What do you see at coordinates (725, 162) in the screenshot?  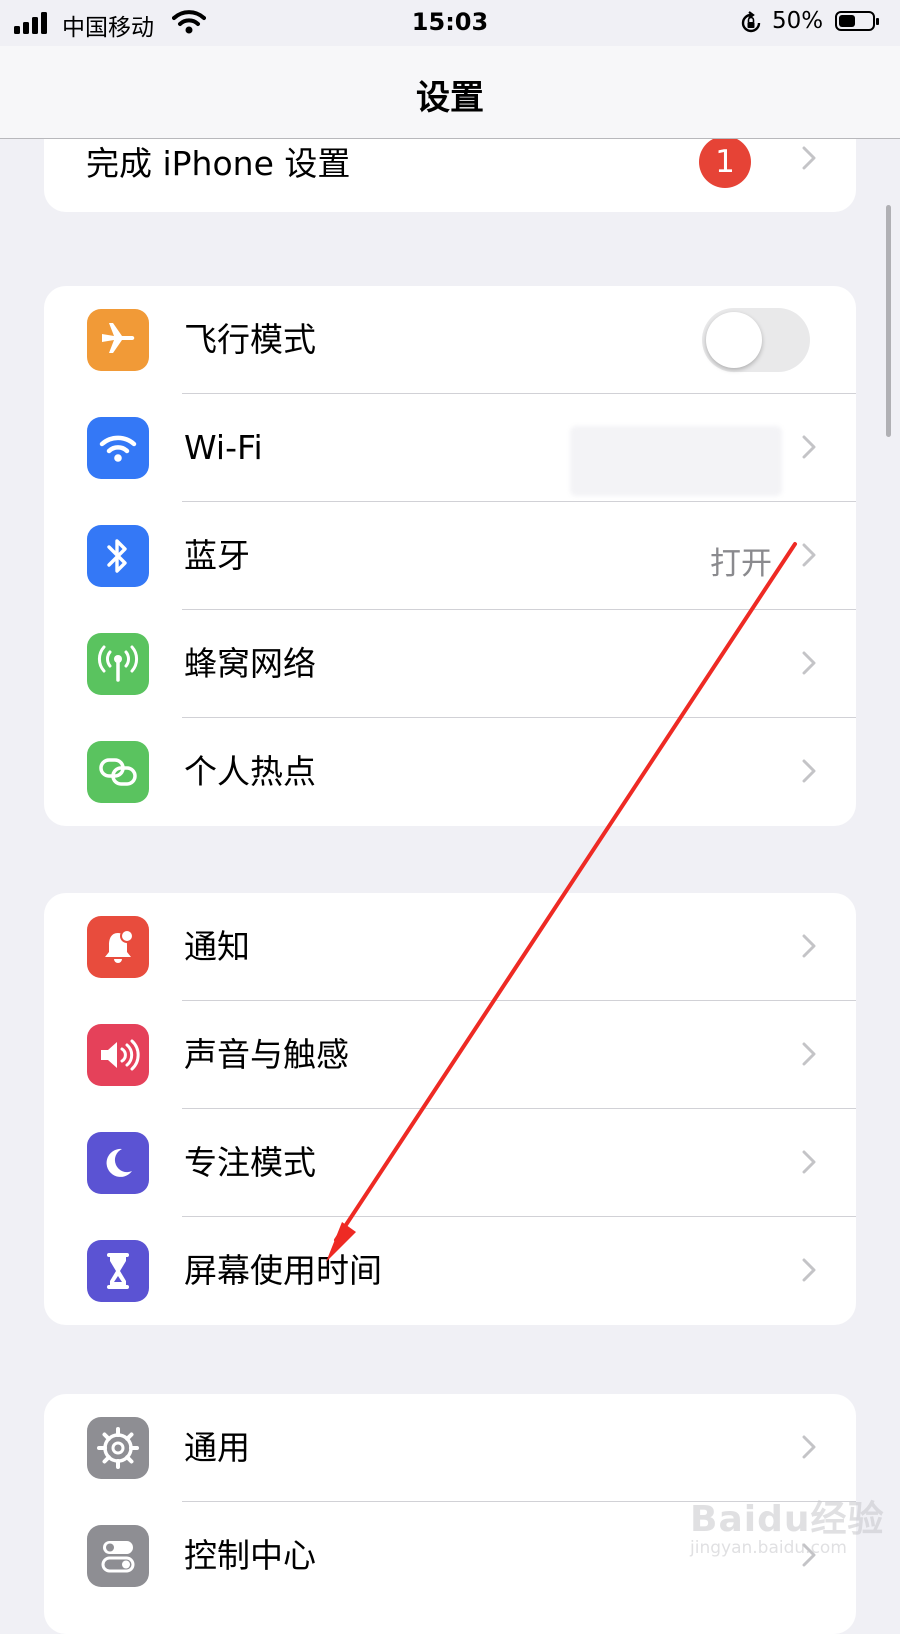 I see `notification-badge: 1` at bounding box center [725, 162].